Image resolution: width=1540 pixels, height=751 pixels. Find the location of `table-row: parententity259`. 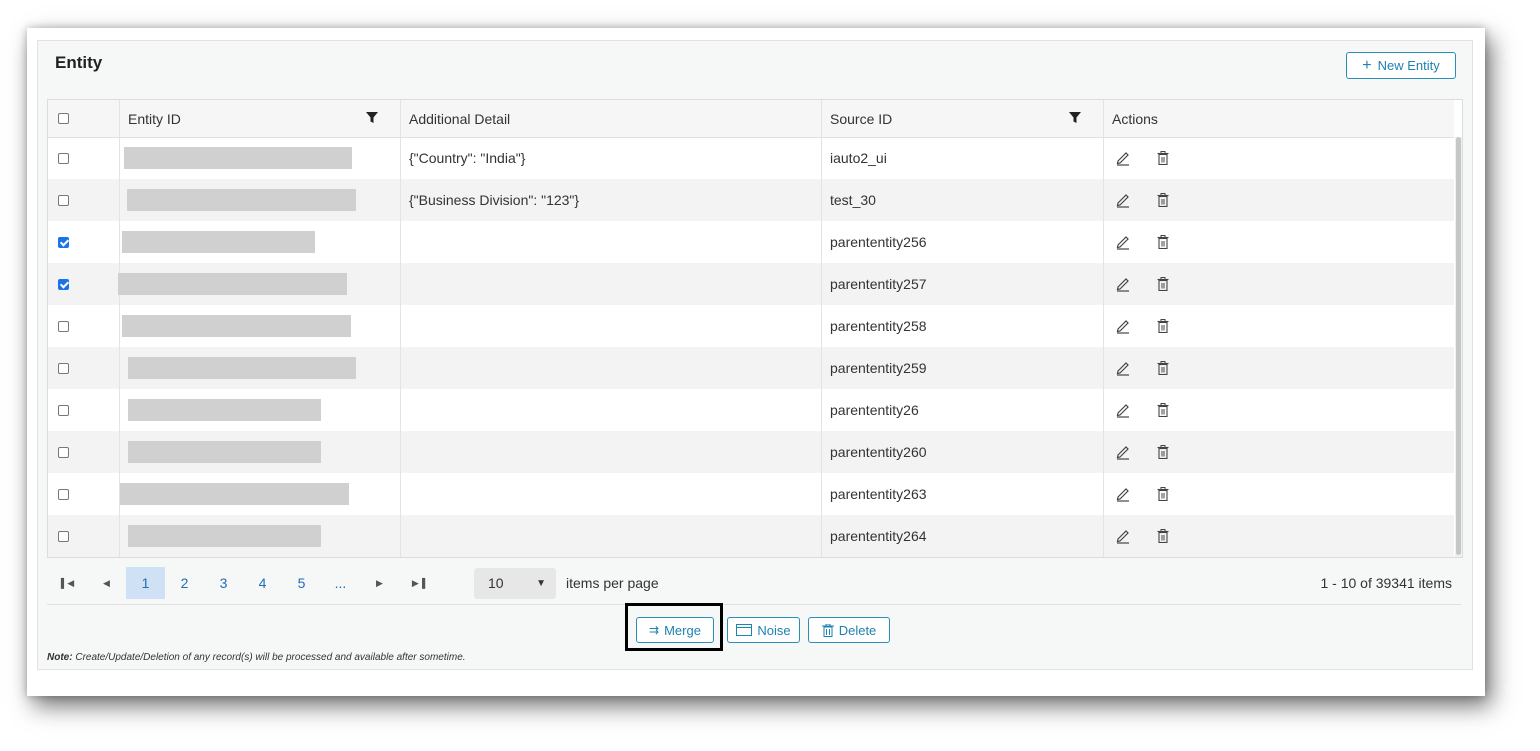

table-row: parententity259 is located at coordinates (751, 368).